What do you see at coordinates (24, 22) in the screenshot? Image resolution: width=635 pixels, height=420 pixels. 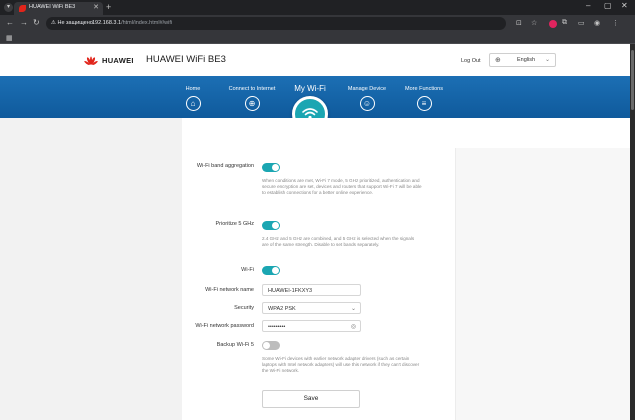 I see `forward-icon: →` at bounding box center [24, 22].